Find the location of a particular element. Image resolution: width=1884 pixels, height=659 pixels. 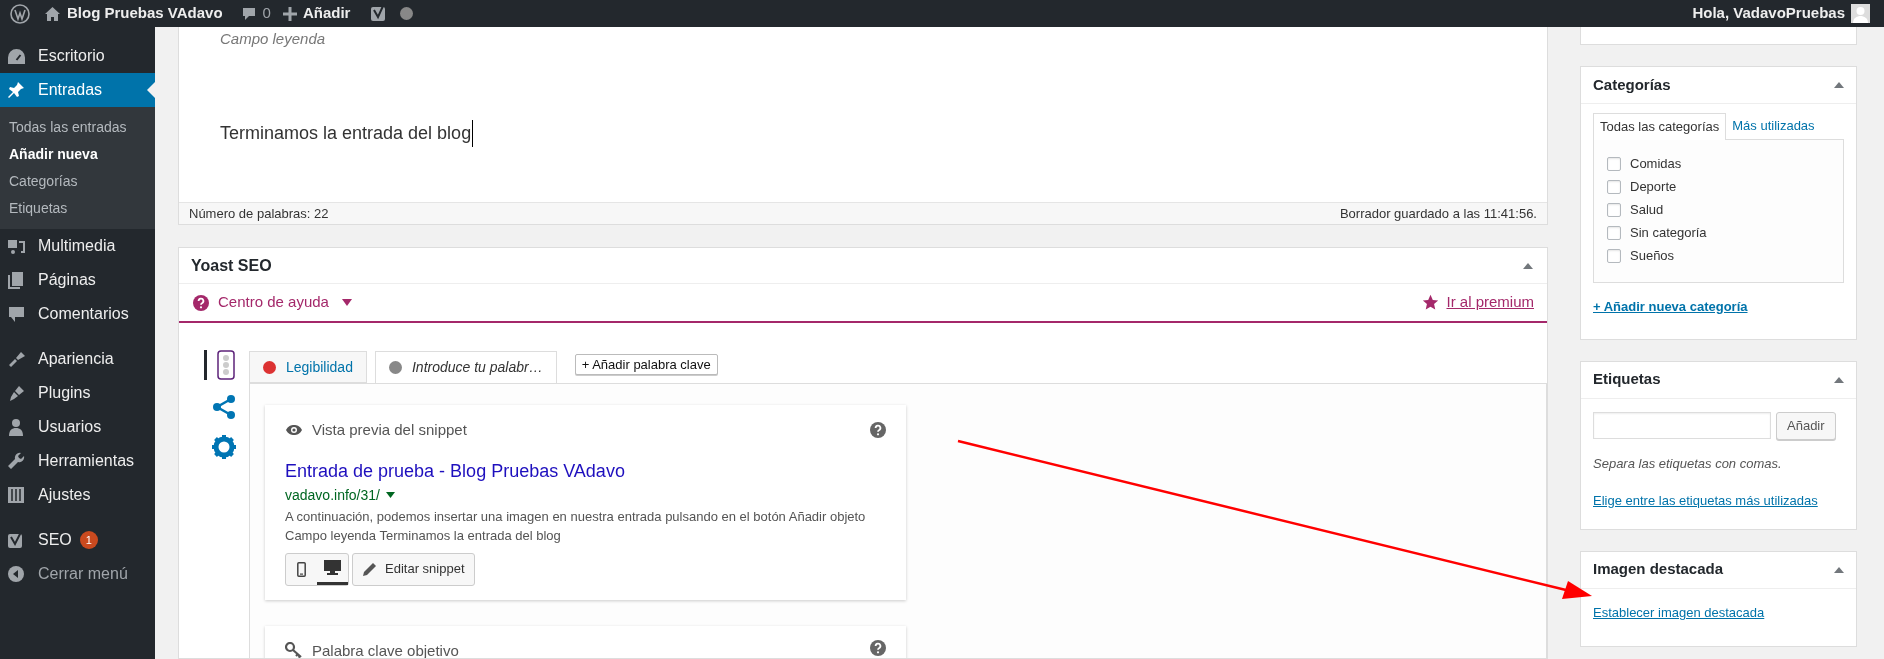

menu-item: Apariencia is located at coordinates (77, 359).